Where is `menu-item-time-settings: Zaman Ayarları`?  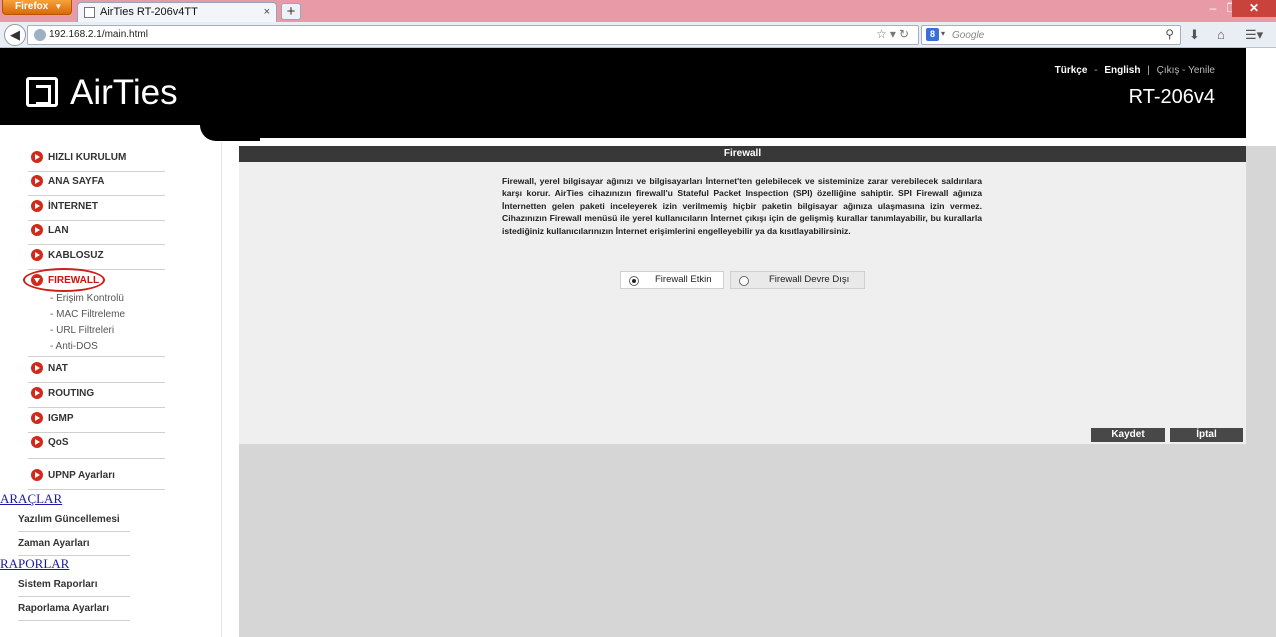
menu-item-time-settings: Zaman Ayarları is located at coordinates (74, 544).